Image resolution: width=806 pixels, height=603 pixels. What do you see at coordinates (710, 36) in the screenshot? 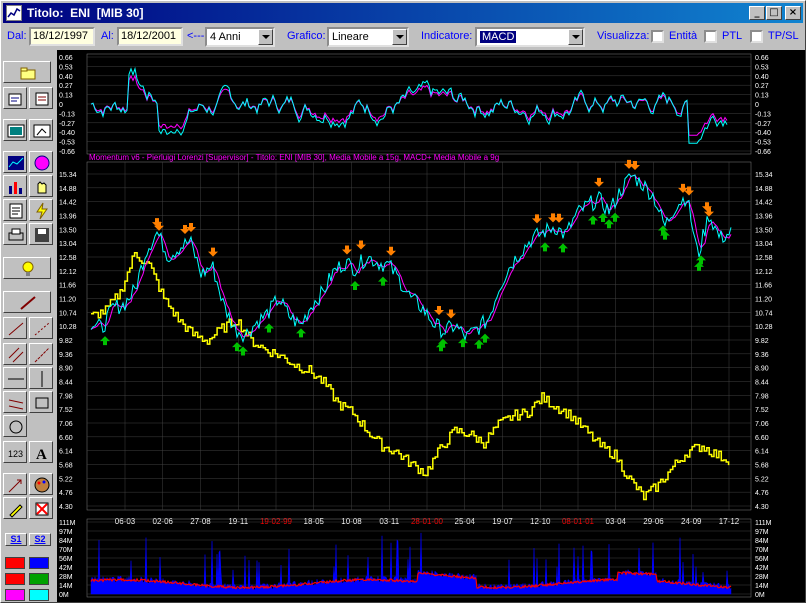
I see `ptl-checkbox` at bounding box center [710, 36].